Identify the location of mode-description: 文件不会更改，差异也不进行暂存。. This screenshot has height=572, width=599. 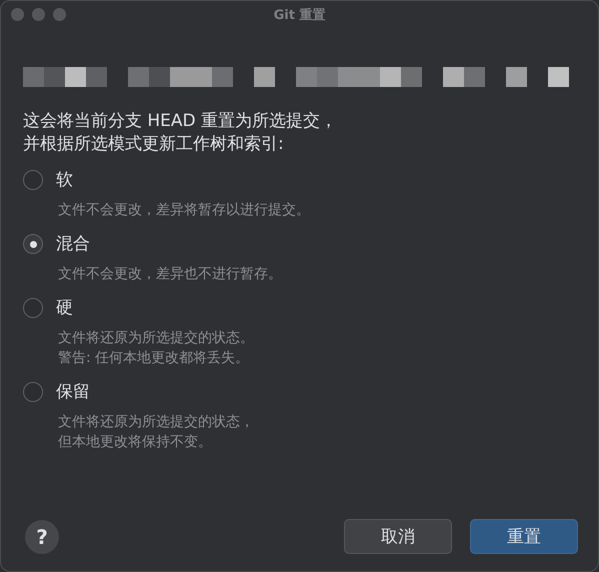
(170, 274).